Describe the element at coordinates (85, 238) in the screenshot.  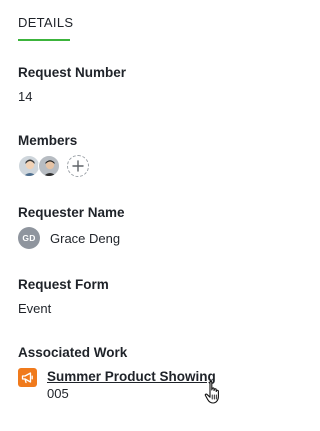
I see `requester-name-value: Grace Deng` at that location.